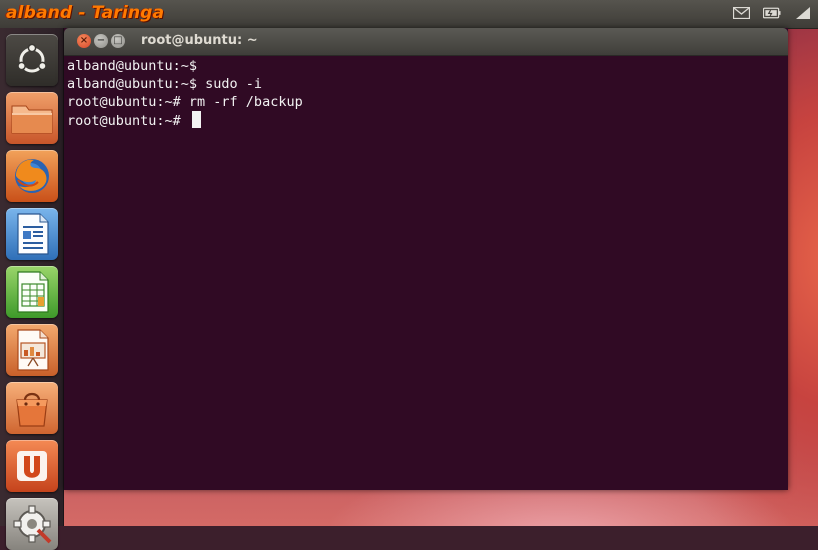 The image size is (818, 550). I want to click on calc-launcher, so click(32, 292).